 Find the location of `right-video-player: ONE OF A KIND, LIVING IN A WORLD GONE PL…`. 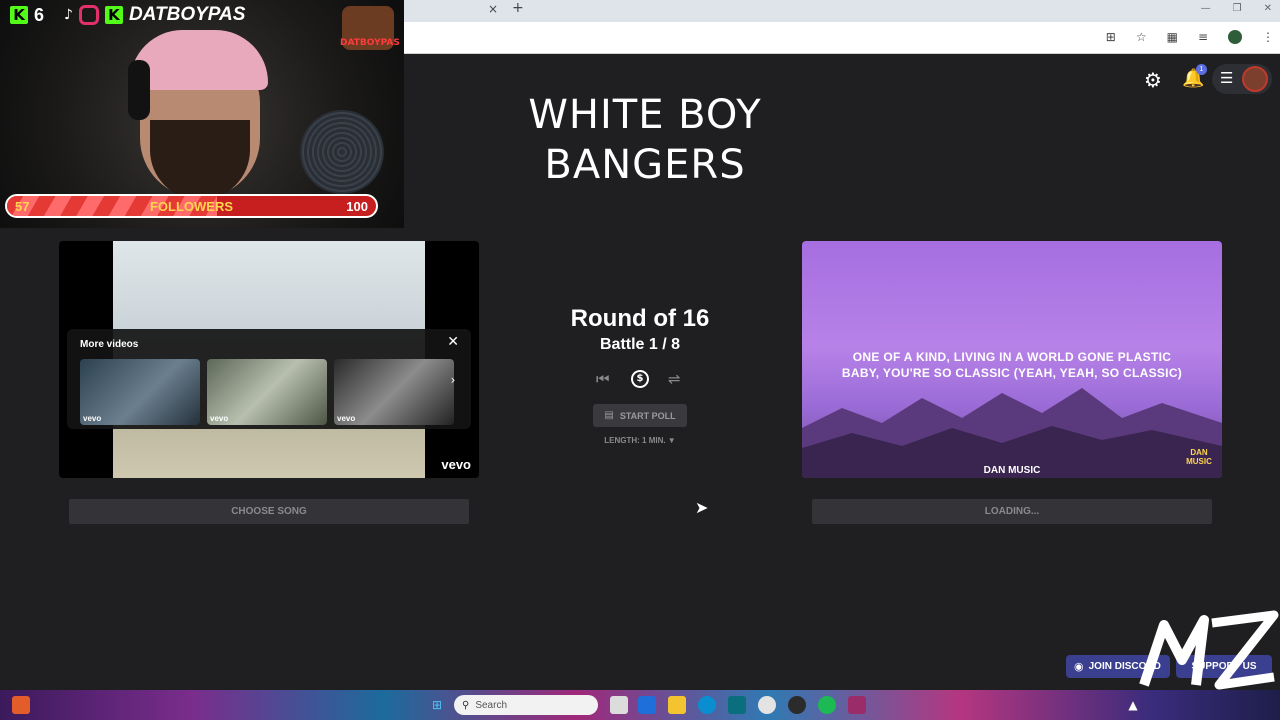

right-video-player: ONE OF A KIND, LIVING IN A WORLD GONE PL… is located at coordinates (1012, 359).